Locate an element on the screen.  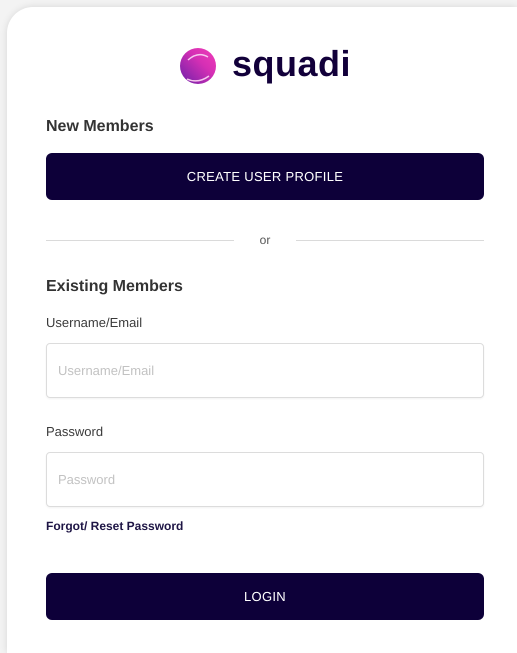
logo-text: squadi is located at coordinates (291, 65).